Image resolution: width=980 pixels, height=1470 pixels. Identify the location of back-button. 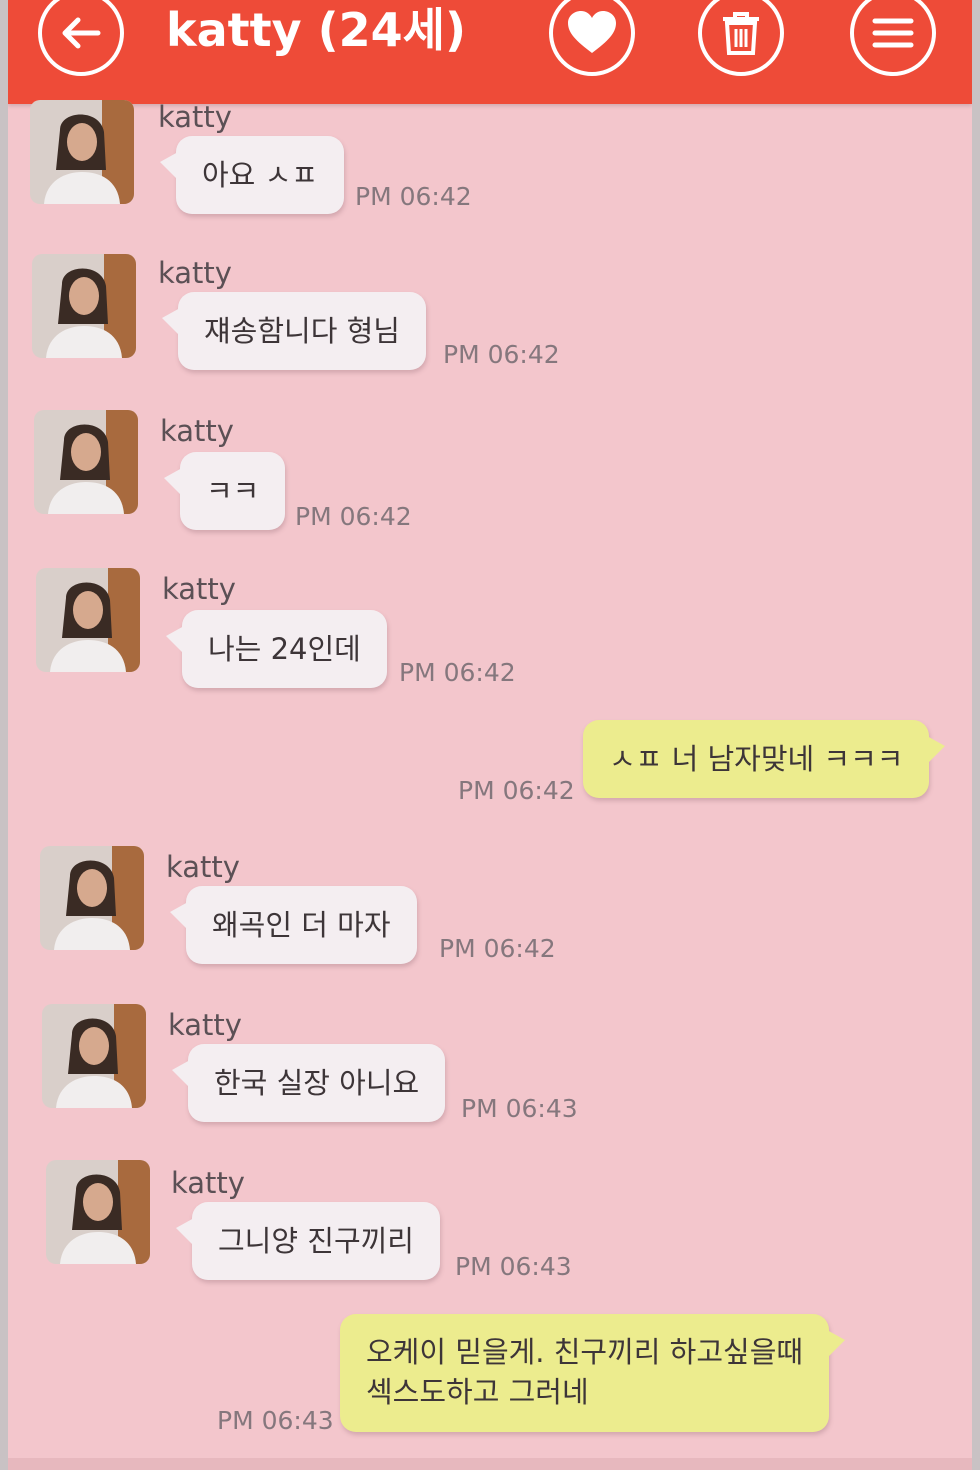
(81, 38).